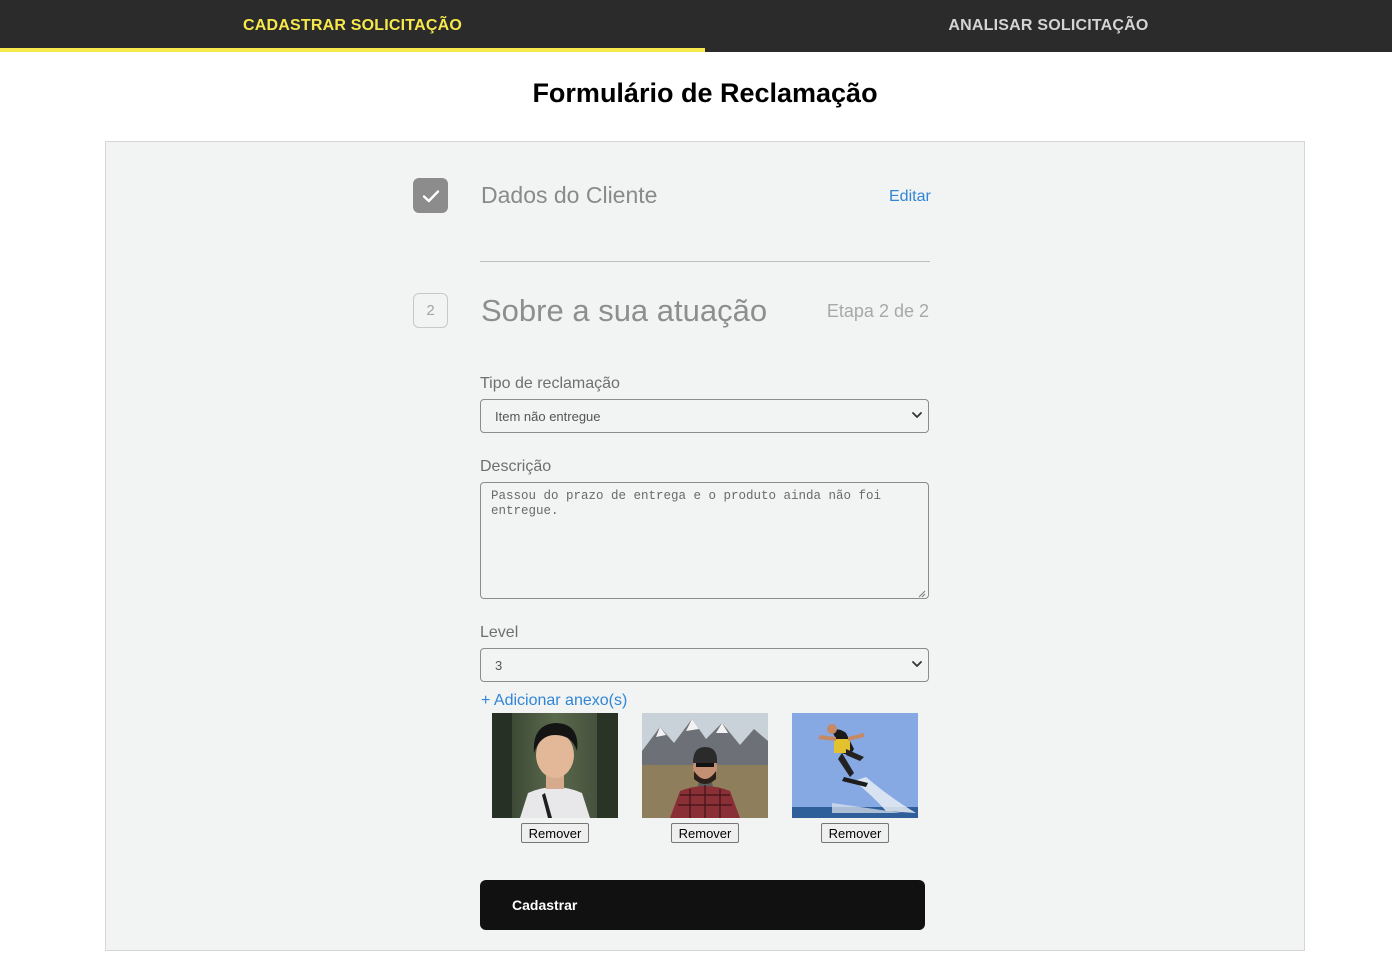 Image resolution: width=1392 pixels, height=961 pixels. I want to click on tab-label: CADASTRAR SOLICITAÇÃO, so click(352, 25).